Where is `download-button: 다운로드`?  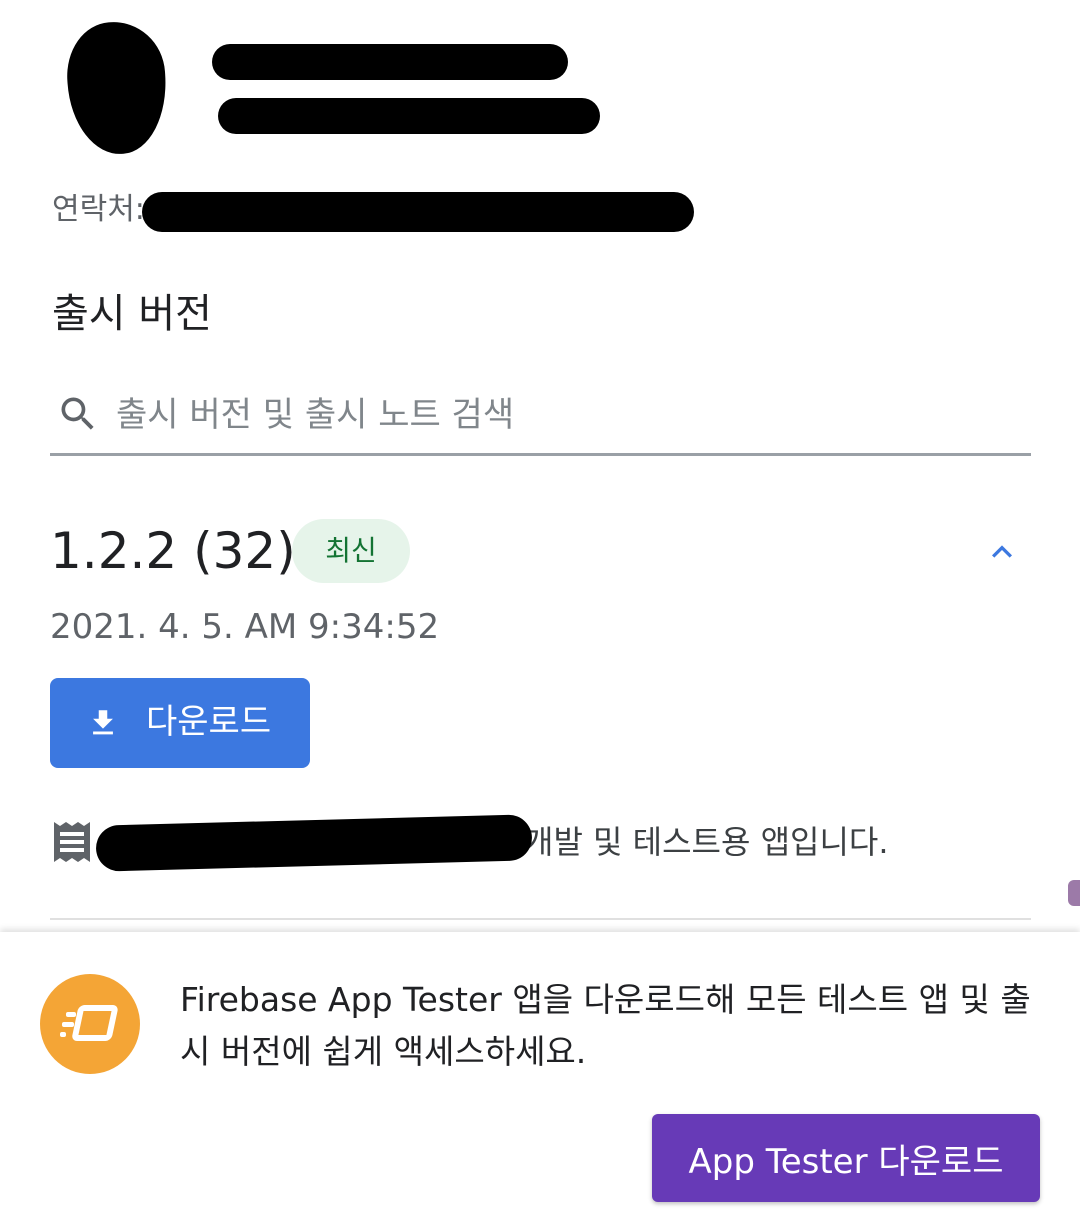 download-button: 다운로드 is located at coordinates (180, 723).